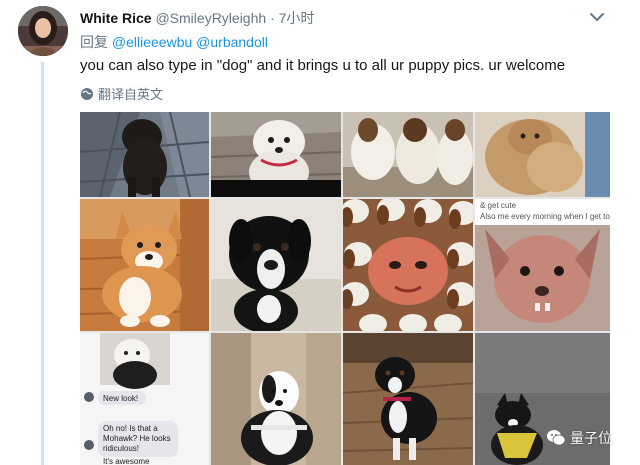 The height and width of the screenshot is (465, 640). Describe the element at coordinates (42, 263) in the screenshot. I see `conversation-thread-line` at that location.